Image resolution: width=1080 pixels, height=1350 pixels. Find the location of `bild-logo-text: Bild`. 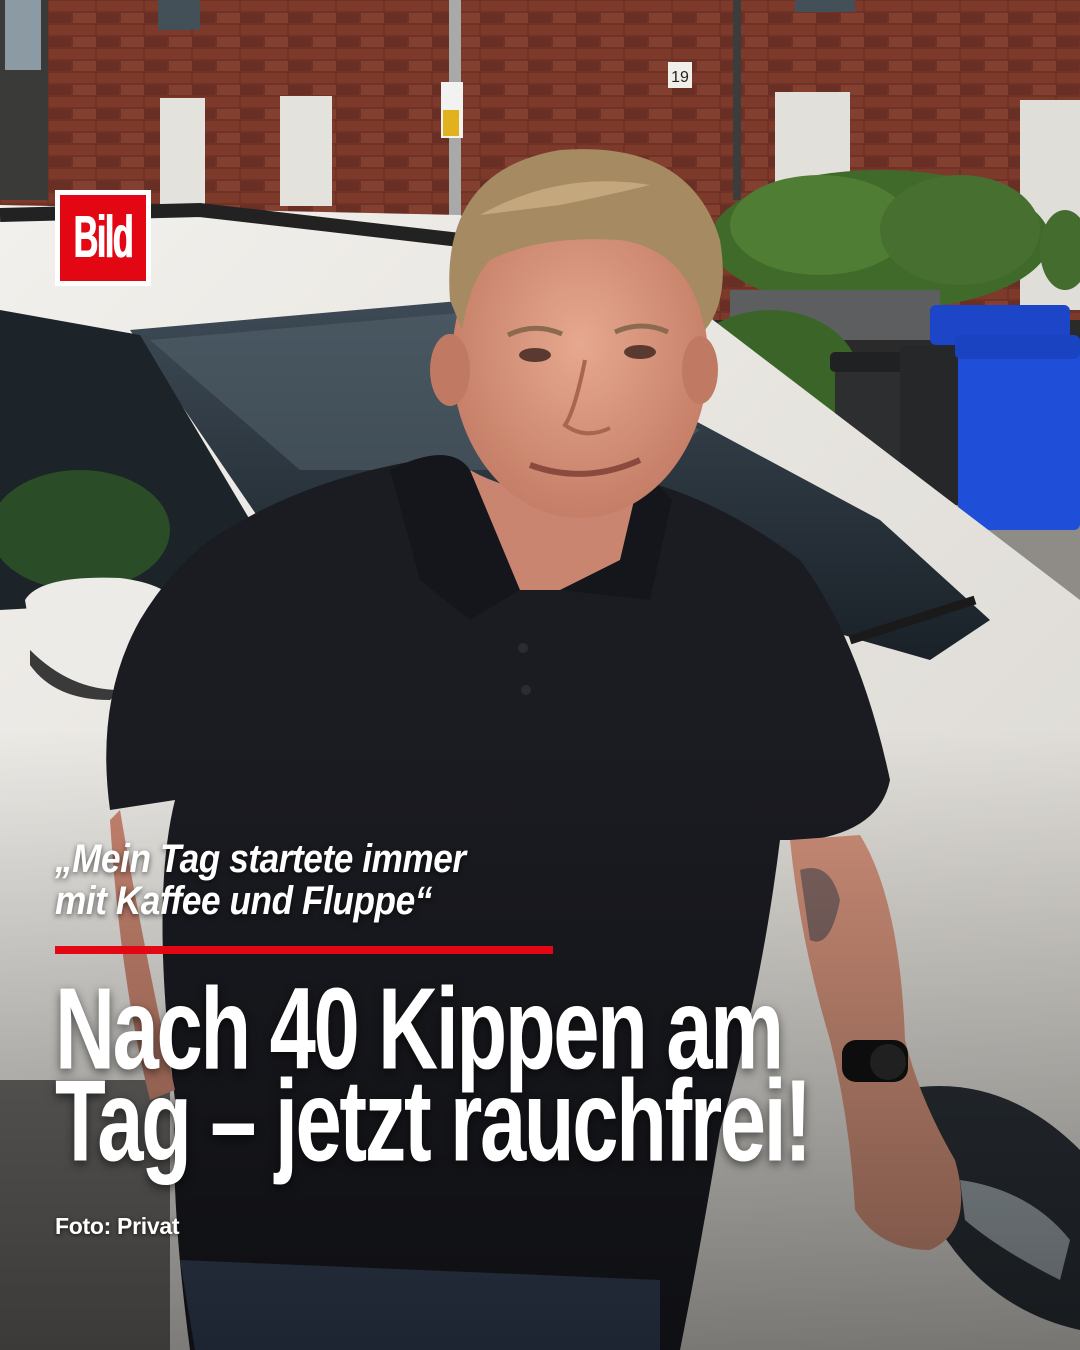

bild-logo-text: Bild is located at coordinates (103, 237).